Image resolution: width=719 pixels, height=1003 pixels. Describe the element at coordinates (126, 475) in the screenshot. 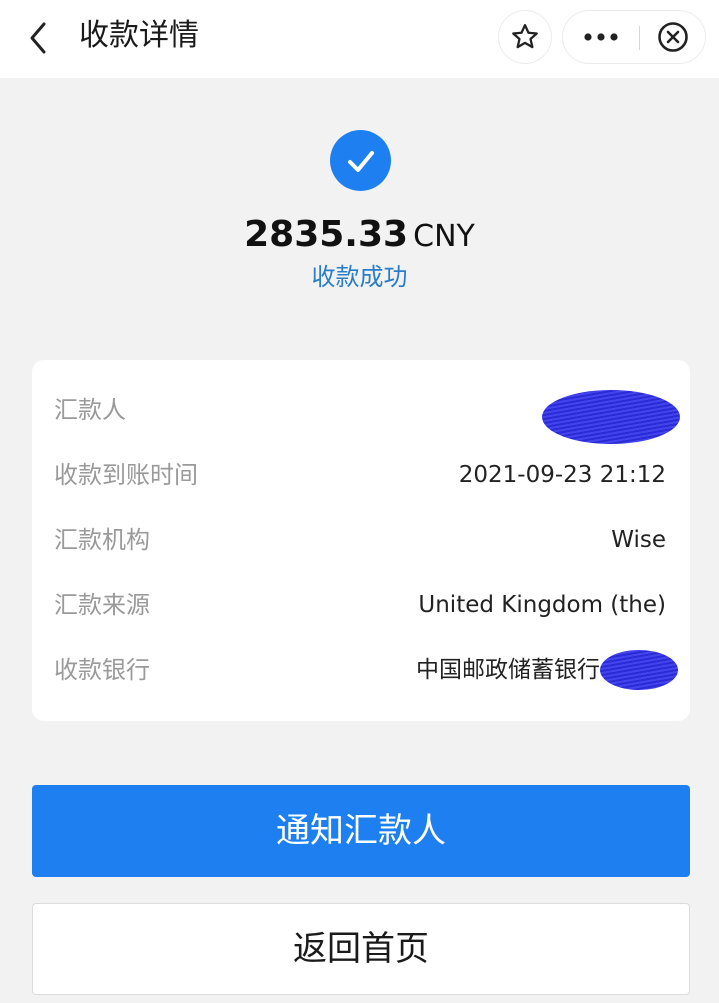

I see `detail-label: 收款到账时间` at that location.